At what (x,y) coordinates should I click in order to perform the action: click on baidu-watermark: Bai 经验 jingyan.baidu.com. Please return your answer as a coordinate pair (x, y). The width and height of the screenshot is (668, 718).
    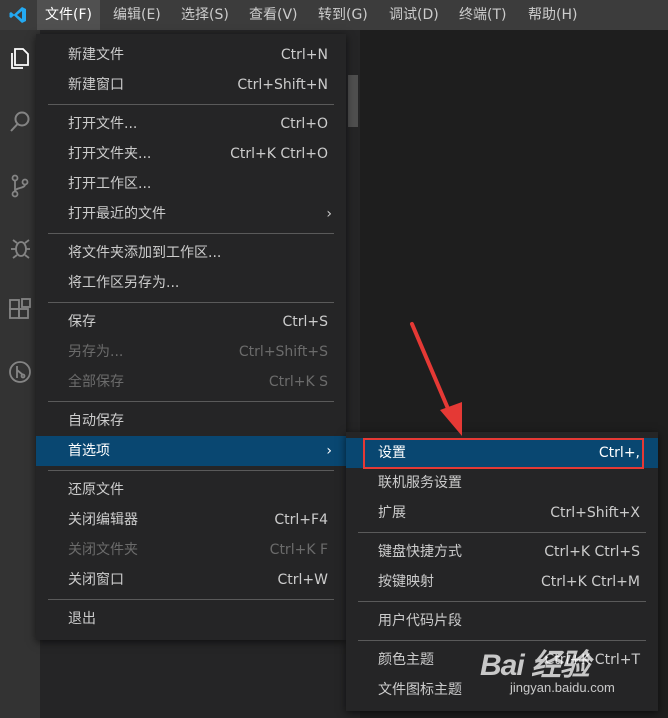
    Looking at the image, I should click on (547, 667).